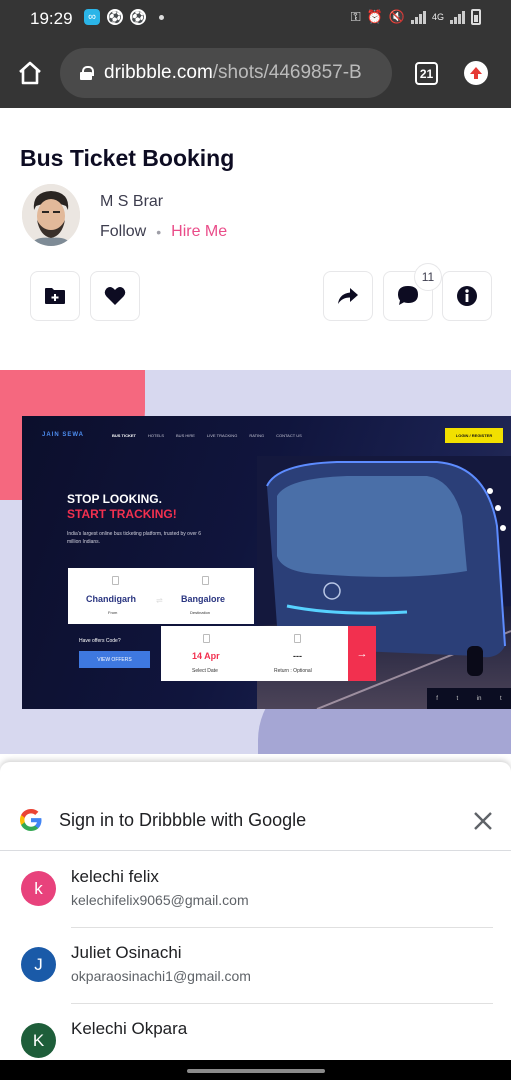 Image resolution: width=511 pixels, height=1080 pixels. I want to click on account-avatar: K, so click(38, 1040).